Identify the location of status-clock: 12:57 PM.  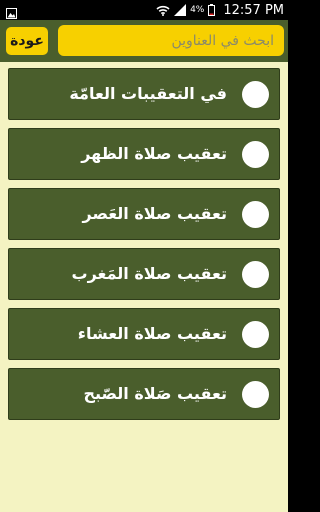
(253, 10).